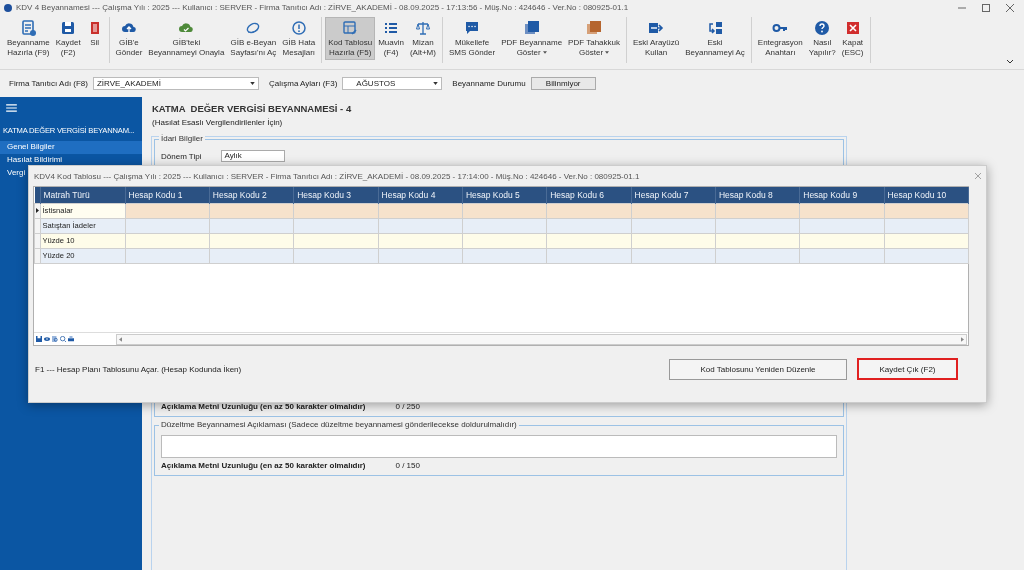  What do you see at coordinates (68, 38) in the screenshot?
I see `ribbon-button: Kaydet (F2)` at bounding box center [68, 38].